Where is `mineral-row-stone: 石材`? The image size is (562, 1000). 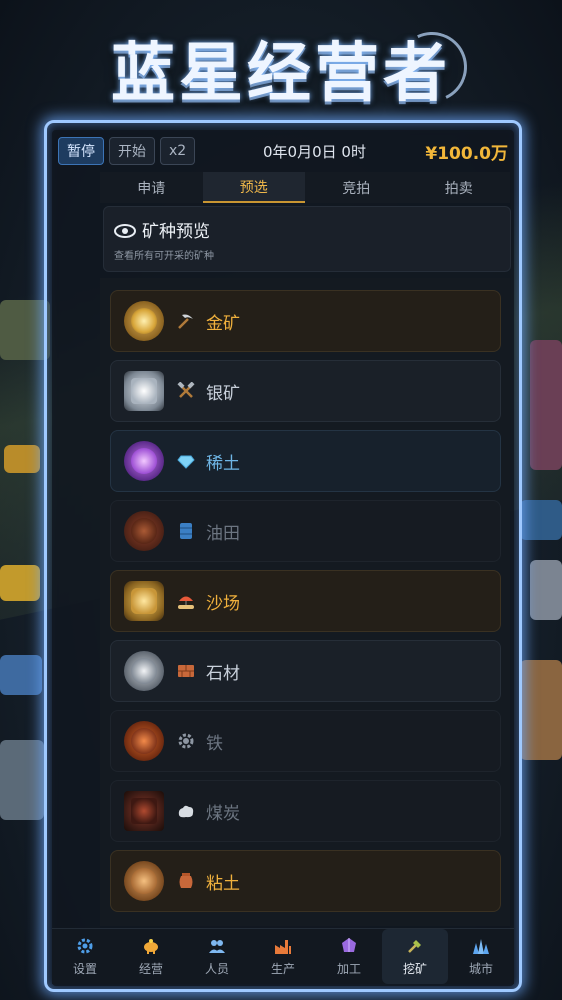
mineral-row-stone: 石材 is located at coordinates (305, 671).